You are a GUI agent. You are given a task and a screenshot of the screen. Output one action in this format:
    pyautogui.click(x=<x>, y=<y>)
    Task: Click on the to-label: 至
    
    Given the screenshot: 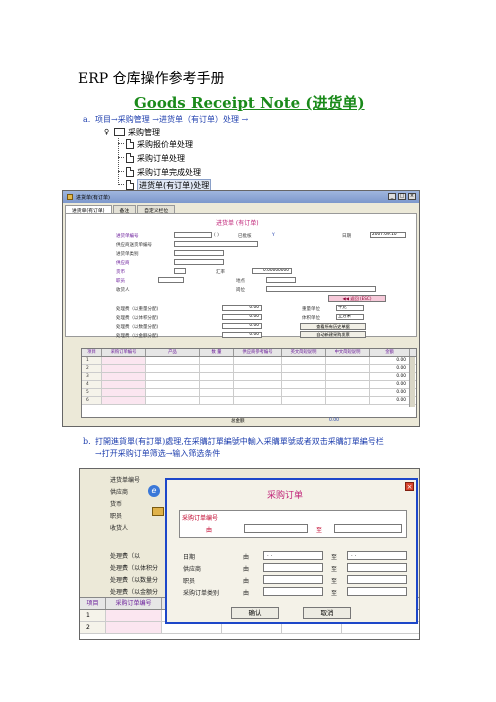 What is the action you would take?
    pyautogui.click(x=334, y=593)
    